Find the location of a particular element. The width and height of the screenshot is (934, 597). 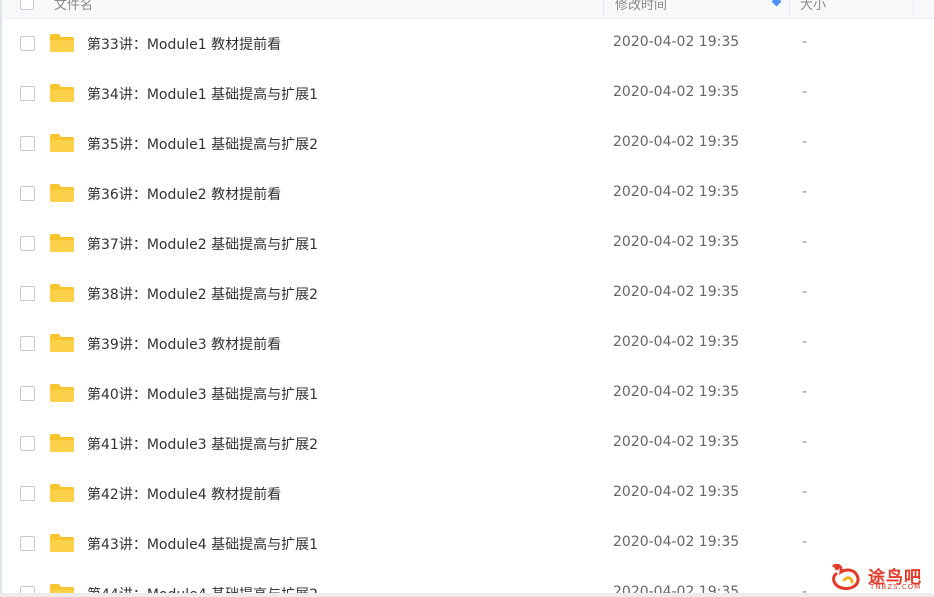

list-bottom-border is located at coordinates (467, 595).